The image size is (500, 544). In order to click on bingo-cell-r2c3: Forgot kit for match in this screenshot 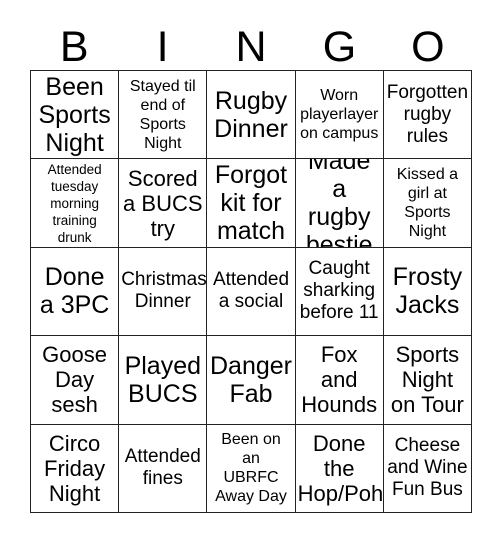, I will do `click(251, 203)`.